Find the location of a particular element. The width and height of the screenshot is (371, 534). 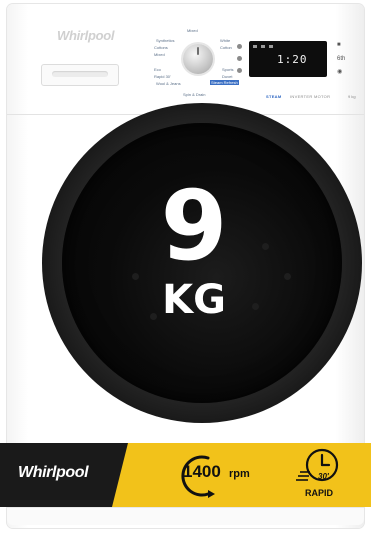

digital-display: 1:20 is located at coordinates (288, 59).